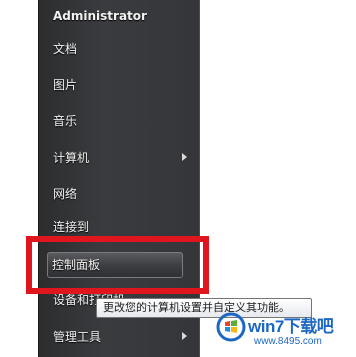  What do you see at coordinates (77, 337) in the screenshot?
I see `menu-item-admin-tools-label: 管理工具` at bounding box center [77, 337].